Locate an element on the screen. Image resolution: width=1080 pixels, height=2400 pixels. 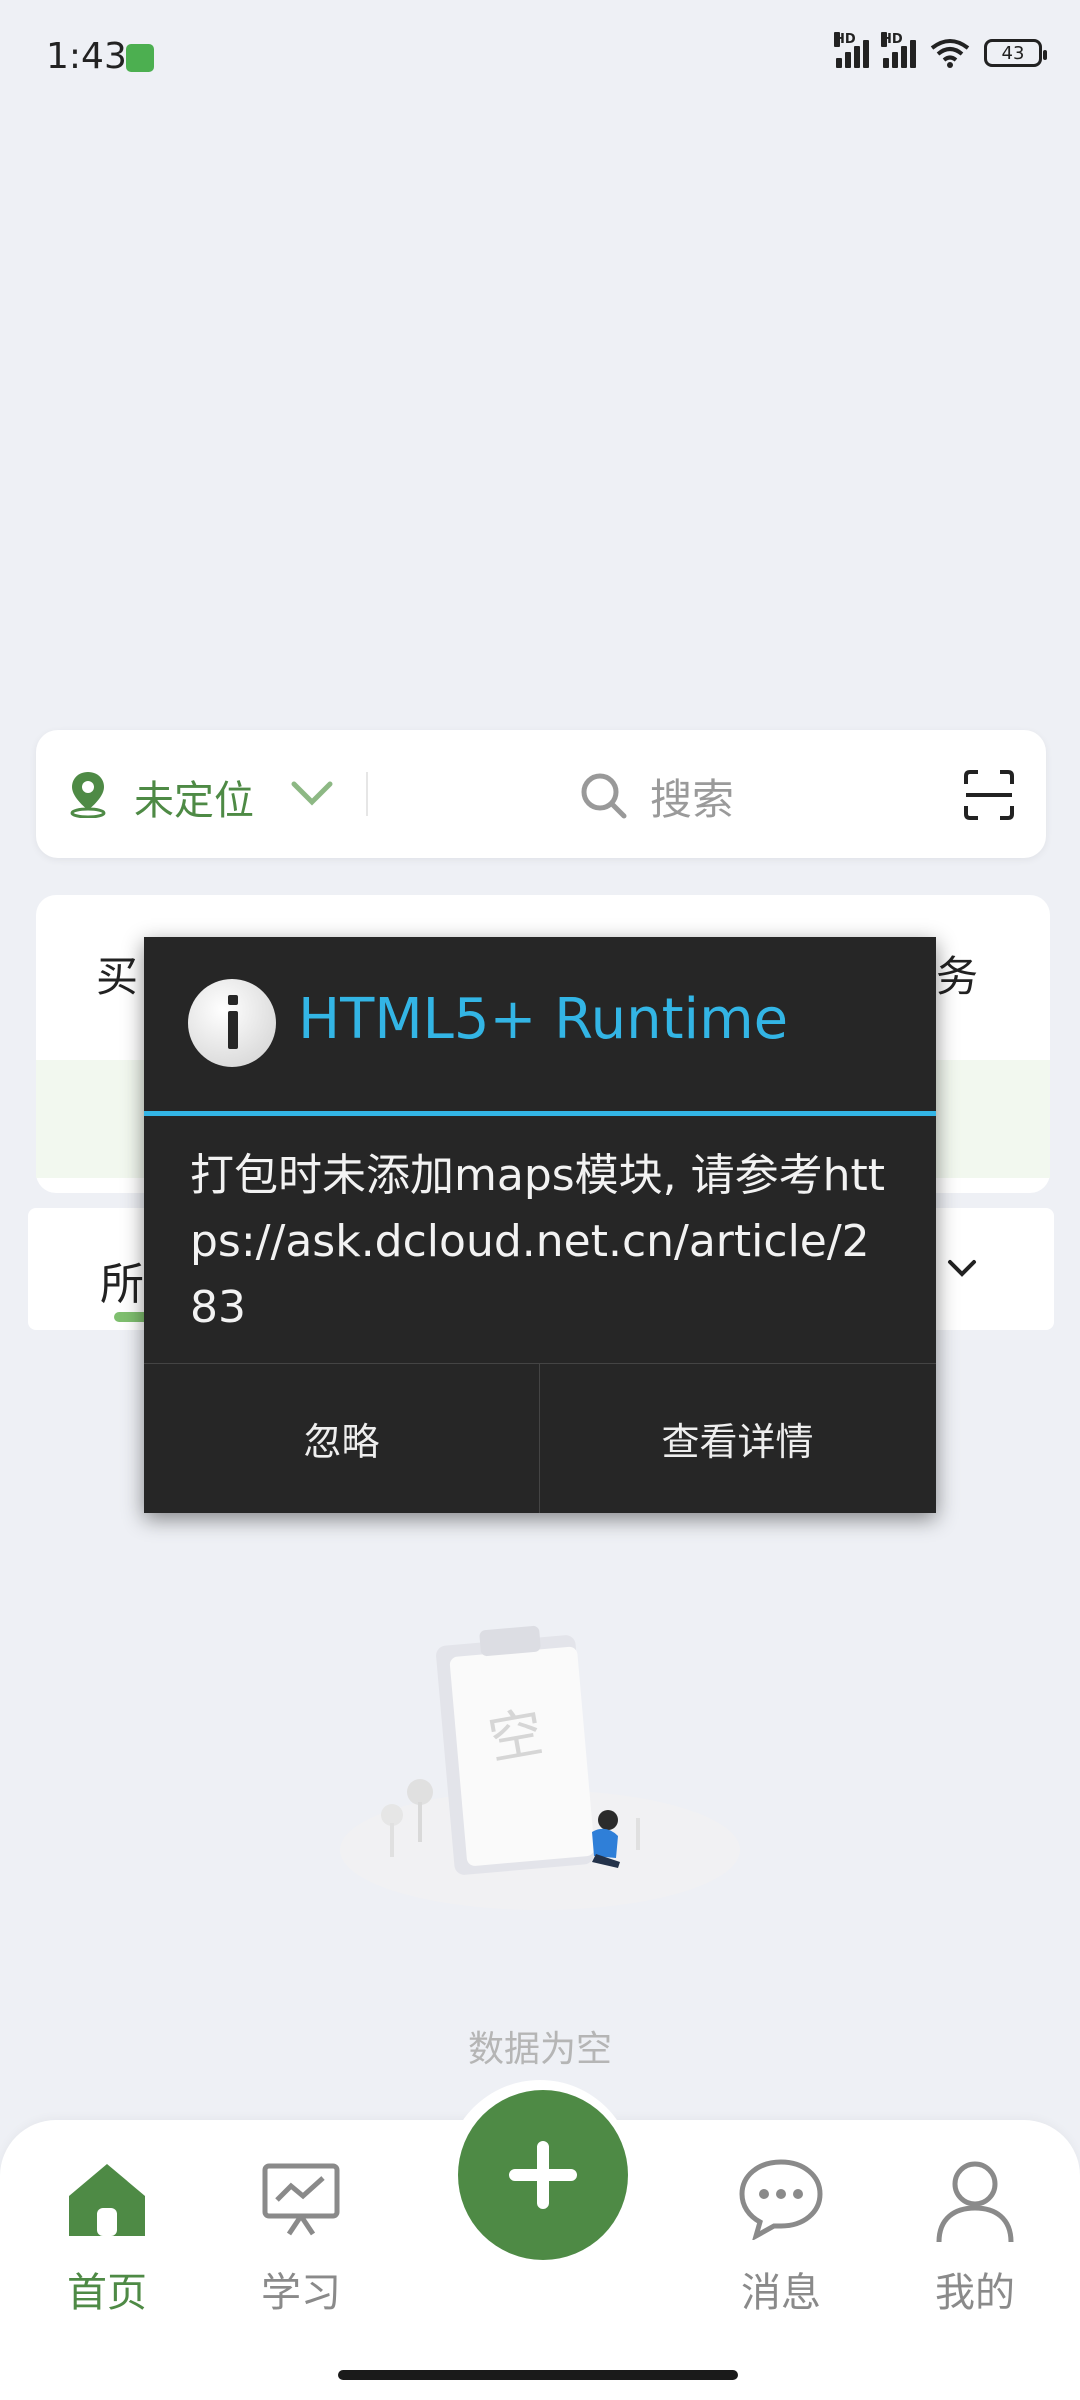
search-icon is located at coordinates (604, 796).